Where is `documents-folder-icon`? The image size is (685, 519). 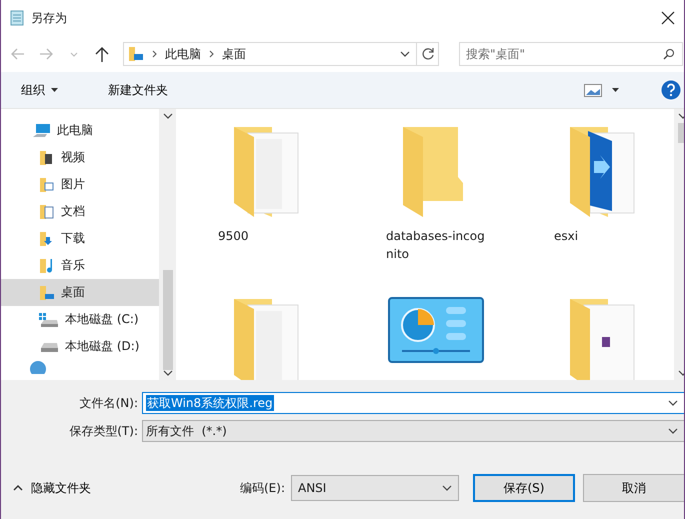
documents-folder-icon is located at coordinates (47, 212).